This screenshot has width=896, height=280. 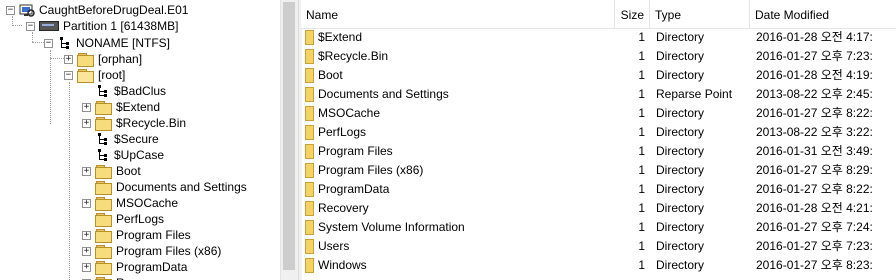 I want to click on list-row: Boot 1 Directory 2016-01-28 오전 4:19:, so click(x=598, y=75).